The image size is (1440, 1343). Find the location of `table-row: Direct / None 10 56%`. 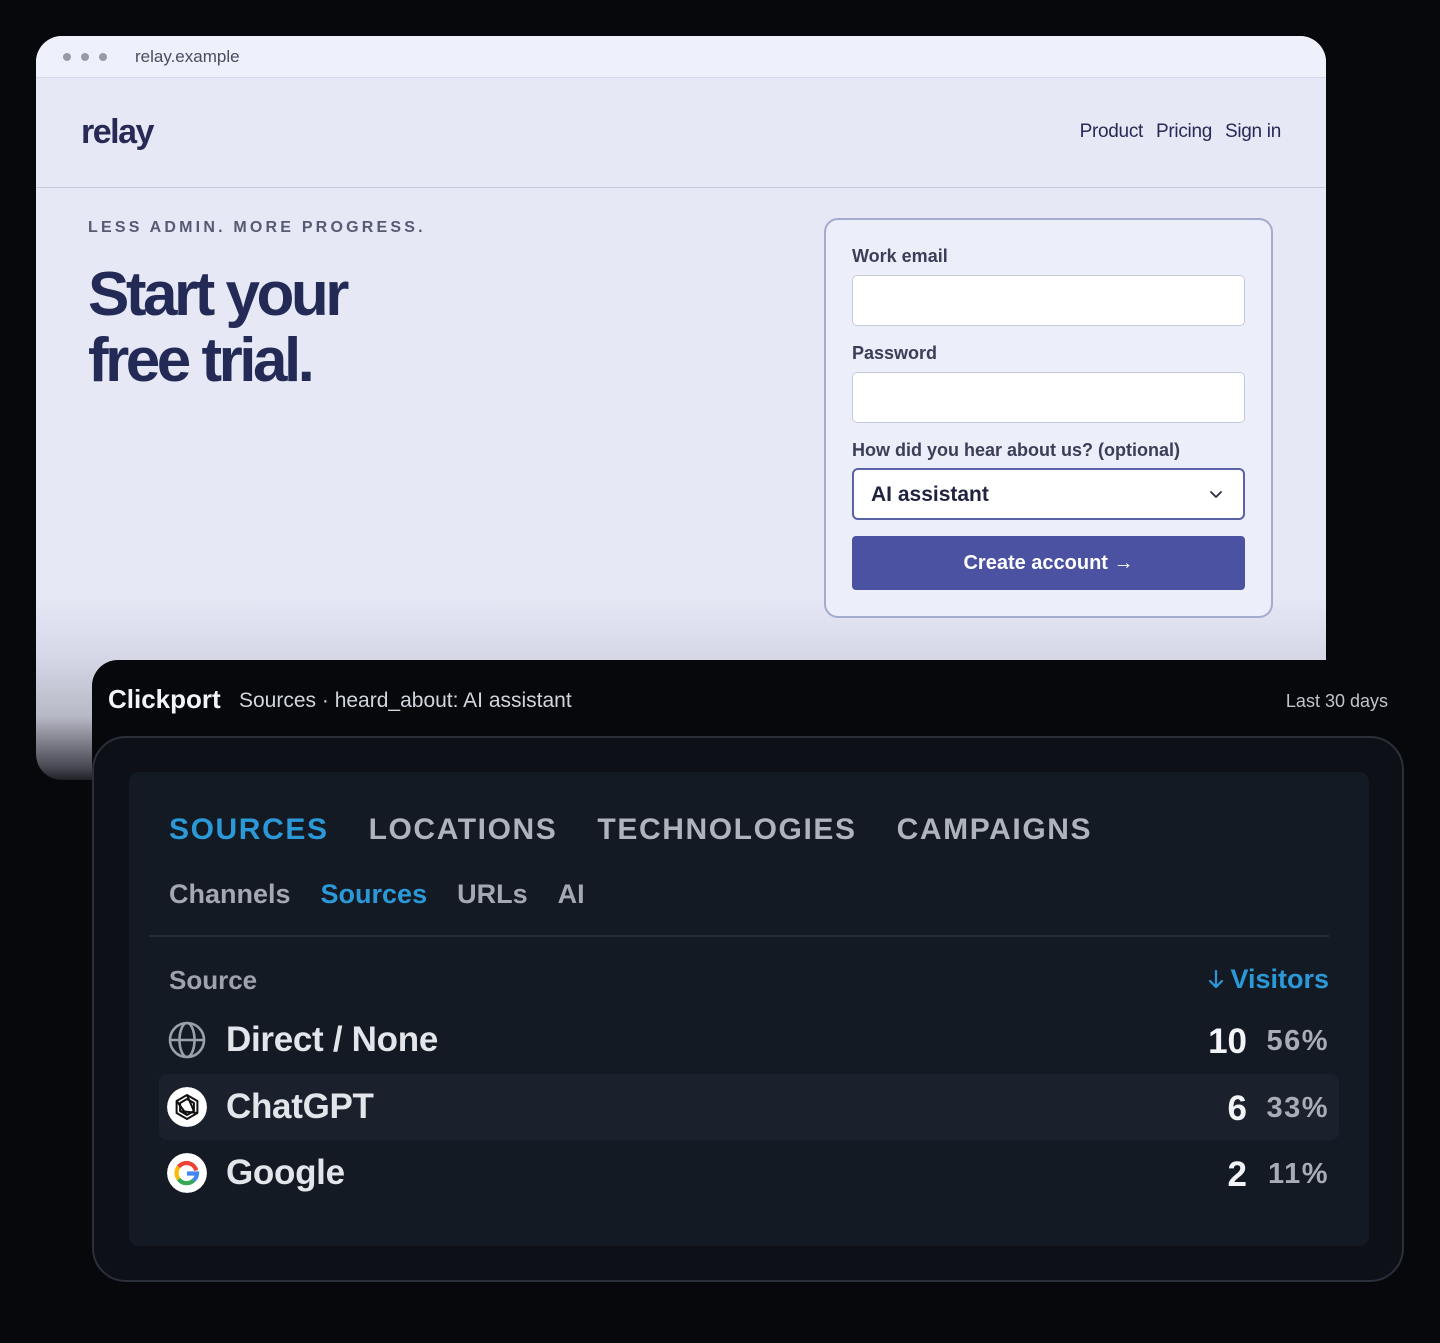

table-row: Direct / None 10 56% is located at coordinates (749, 1040).